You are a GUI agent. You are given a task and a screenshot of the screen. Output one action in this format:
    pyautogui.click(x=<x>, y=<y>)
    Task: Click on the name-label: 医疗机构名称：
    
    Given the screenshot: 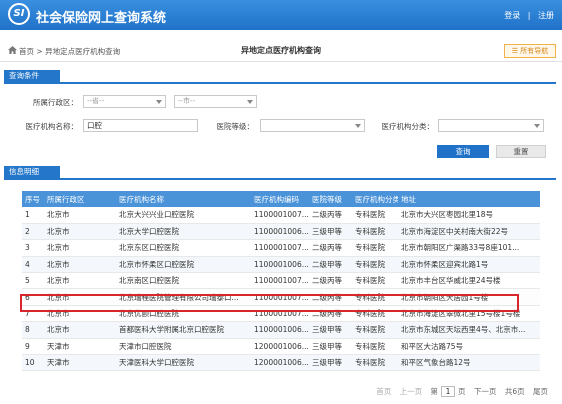 What is the action you would take?
    pyautogui.click(x=52, y=126)
    